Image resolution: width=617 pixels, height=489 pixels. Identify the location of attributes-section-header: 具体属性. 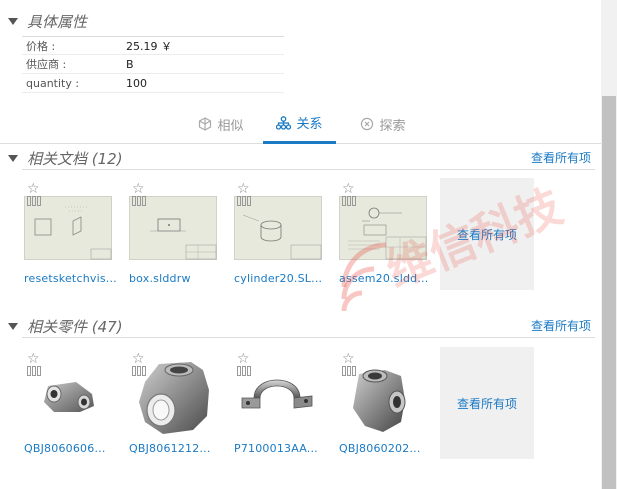
(47, 21).